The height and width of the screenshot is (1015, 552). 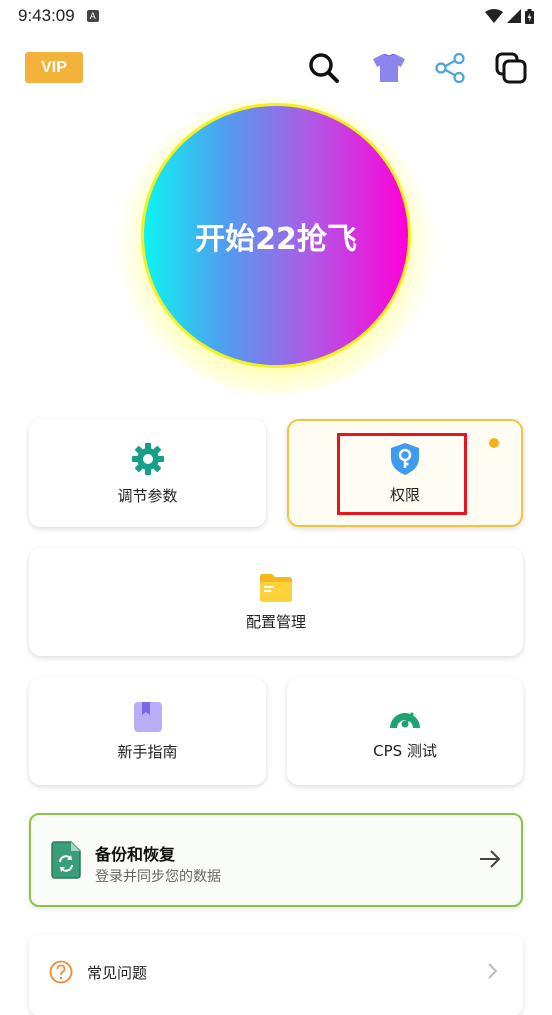 I want to click on chevron-right-icon, so click(x=493, y=973).